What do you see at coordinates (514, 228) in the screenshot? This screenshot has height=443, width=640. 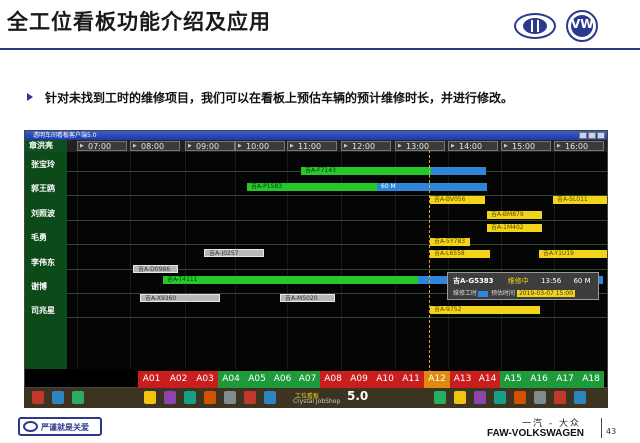 I see `repair-job-bar: 吉A-1M402` at bounding box center [514, 228].